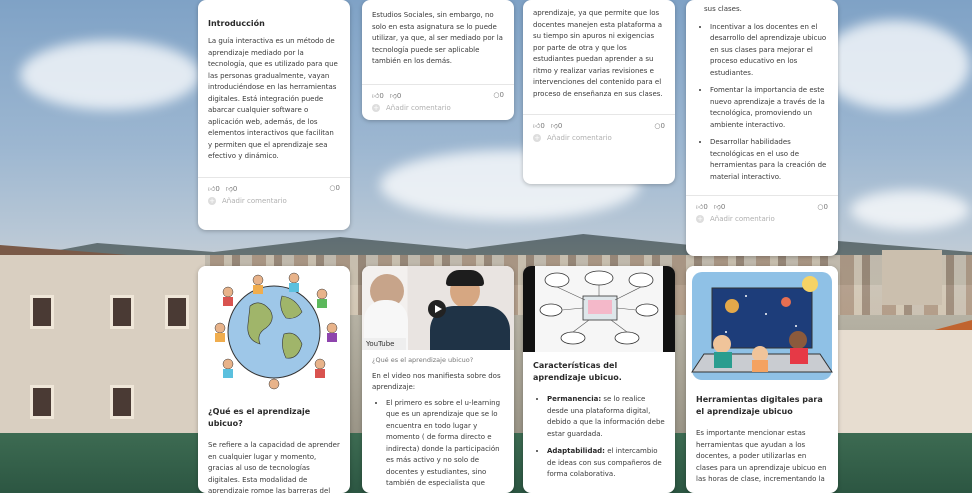 The width and height of the screenshot is (972, 493). I want to click on video-caption: ¿Qué es el aprendizaje ubicuo?, so click(423, 360).